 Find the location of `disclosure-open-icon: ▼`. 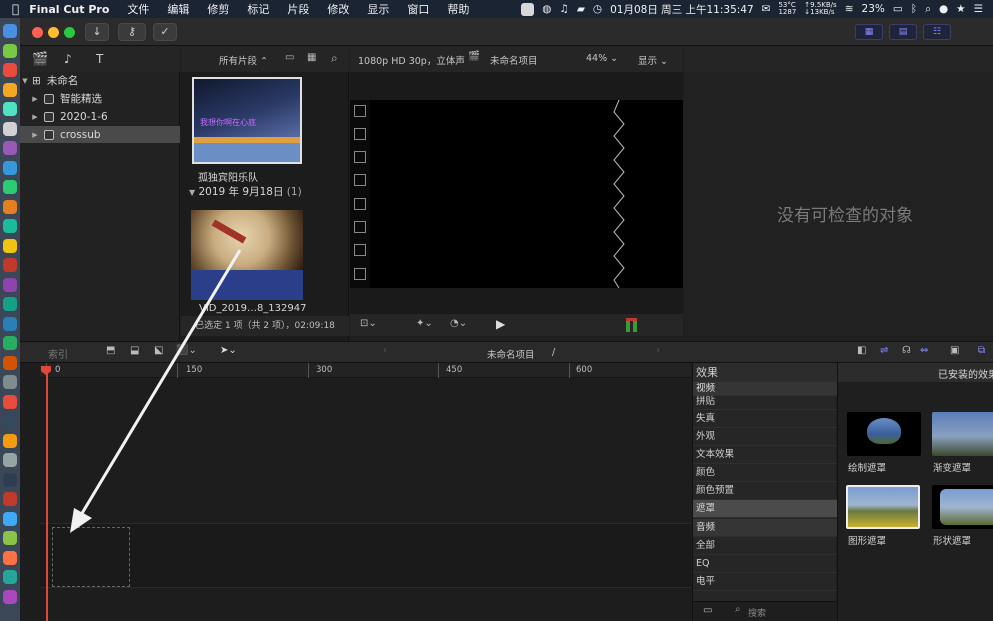

disclosure-open-icon: ▼ is located at coordinates (25, 81).